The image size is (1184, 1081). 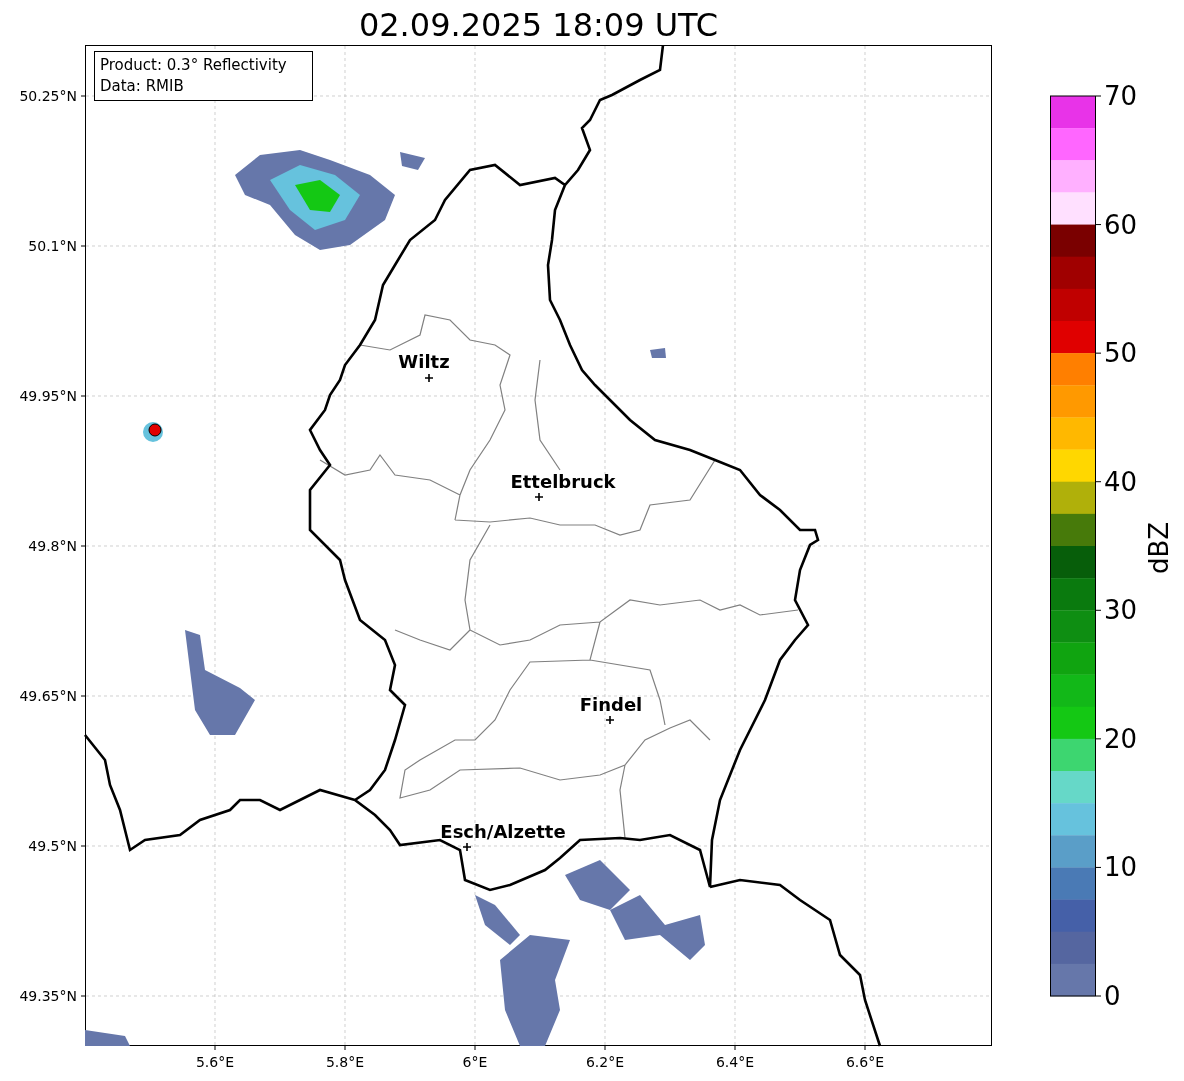 What do you see at coordinates (1121, 738) in the screenshot?
I see `colorbar-tick-label: 20` at bounding box center [1121, 738].